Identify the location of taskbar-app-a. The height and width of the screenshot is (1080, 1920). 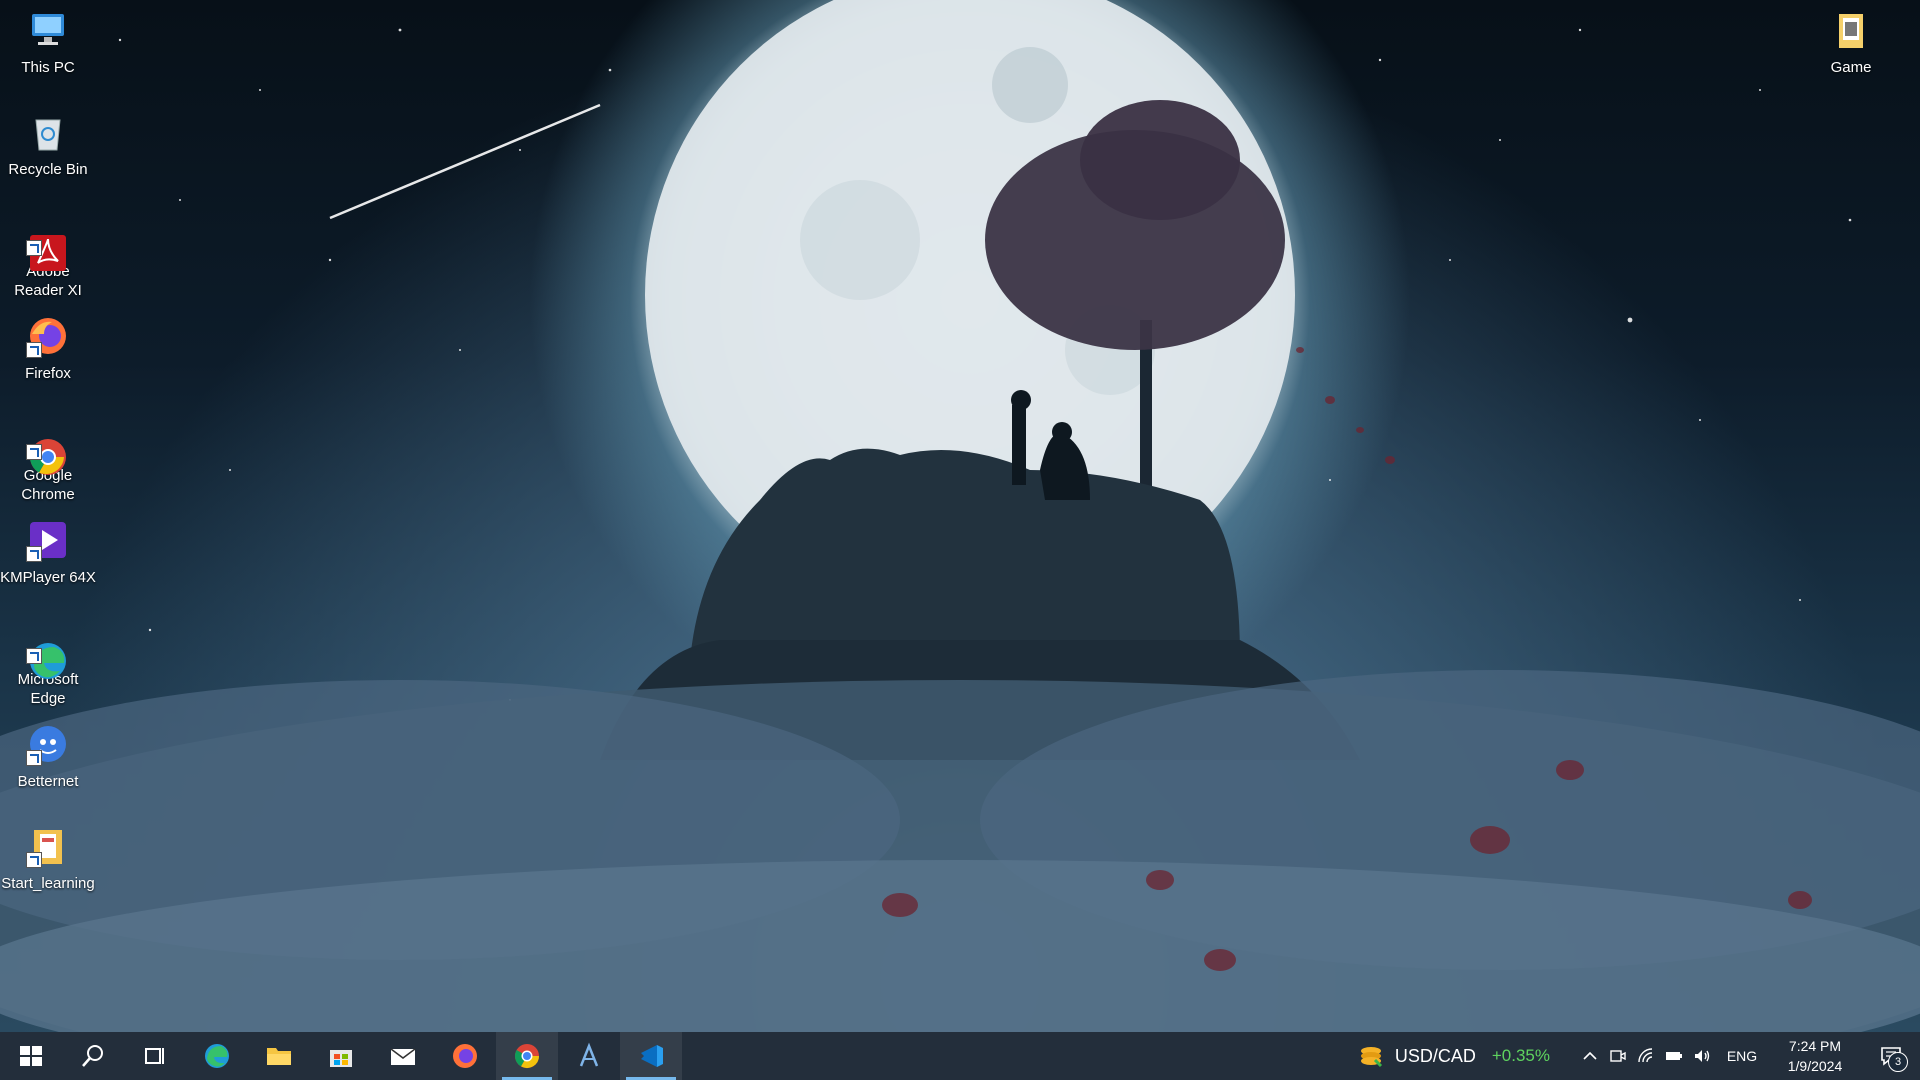
(589, 1056).